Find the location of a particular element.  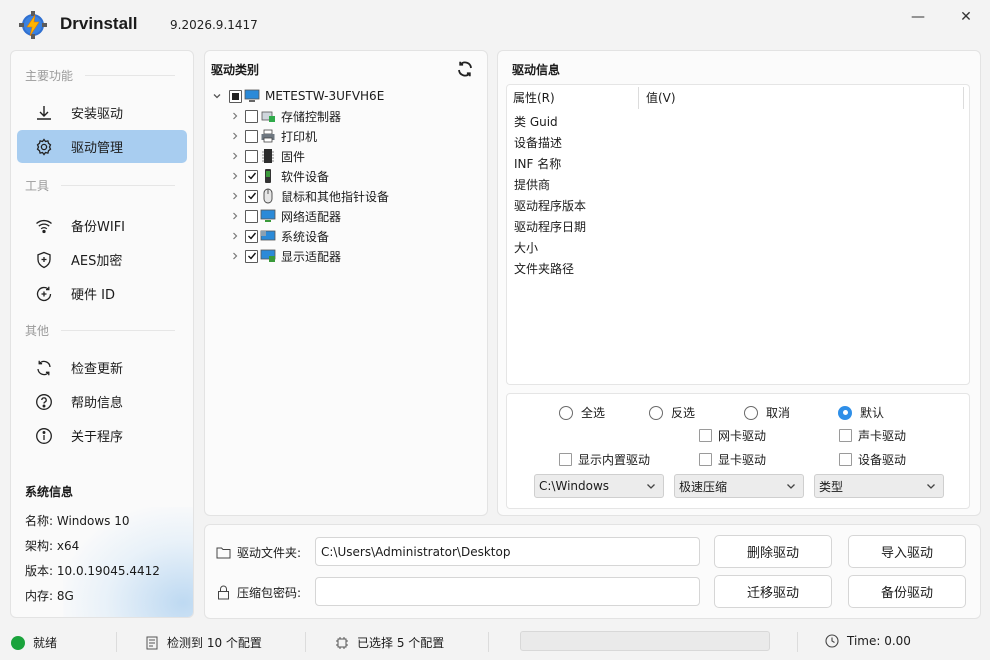

sidebar-item-install: 安装驱动 is located at coordinates (102, 112).